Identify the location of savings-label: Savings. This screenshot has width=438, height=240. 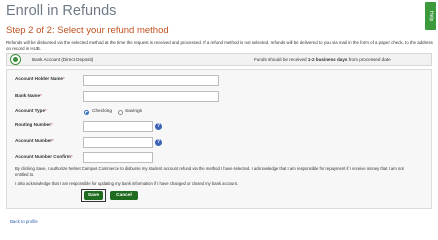
(134, 111).